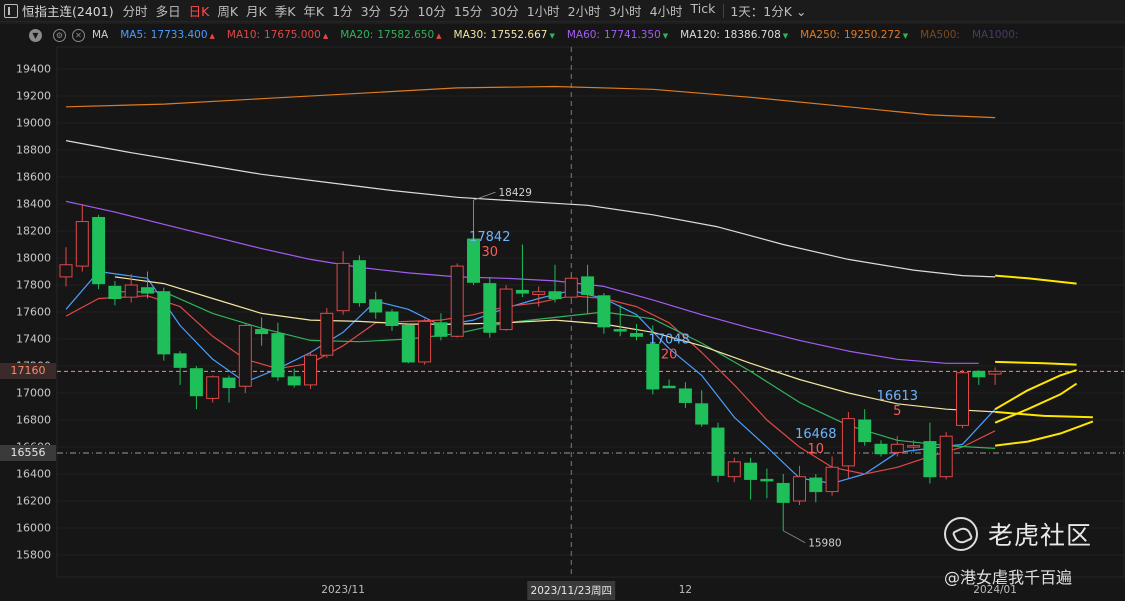 The height and width of the screenshot is (601, 1125). Describe the element at coordinates (346, 10) in the screenshot. I see `period-tab: 1分` at that location.